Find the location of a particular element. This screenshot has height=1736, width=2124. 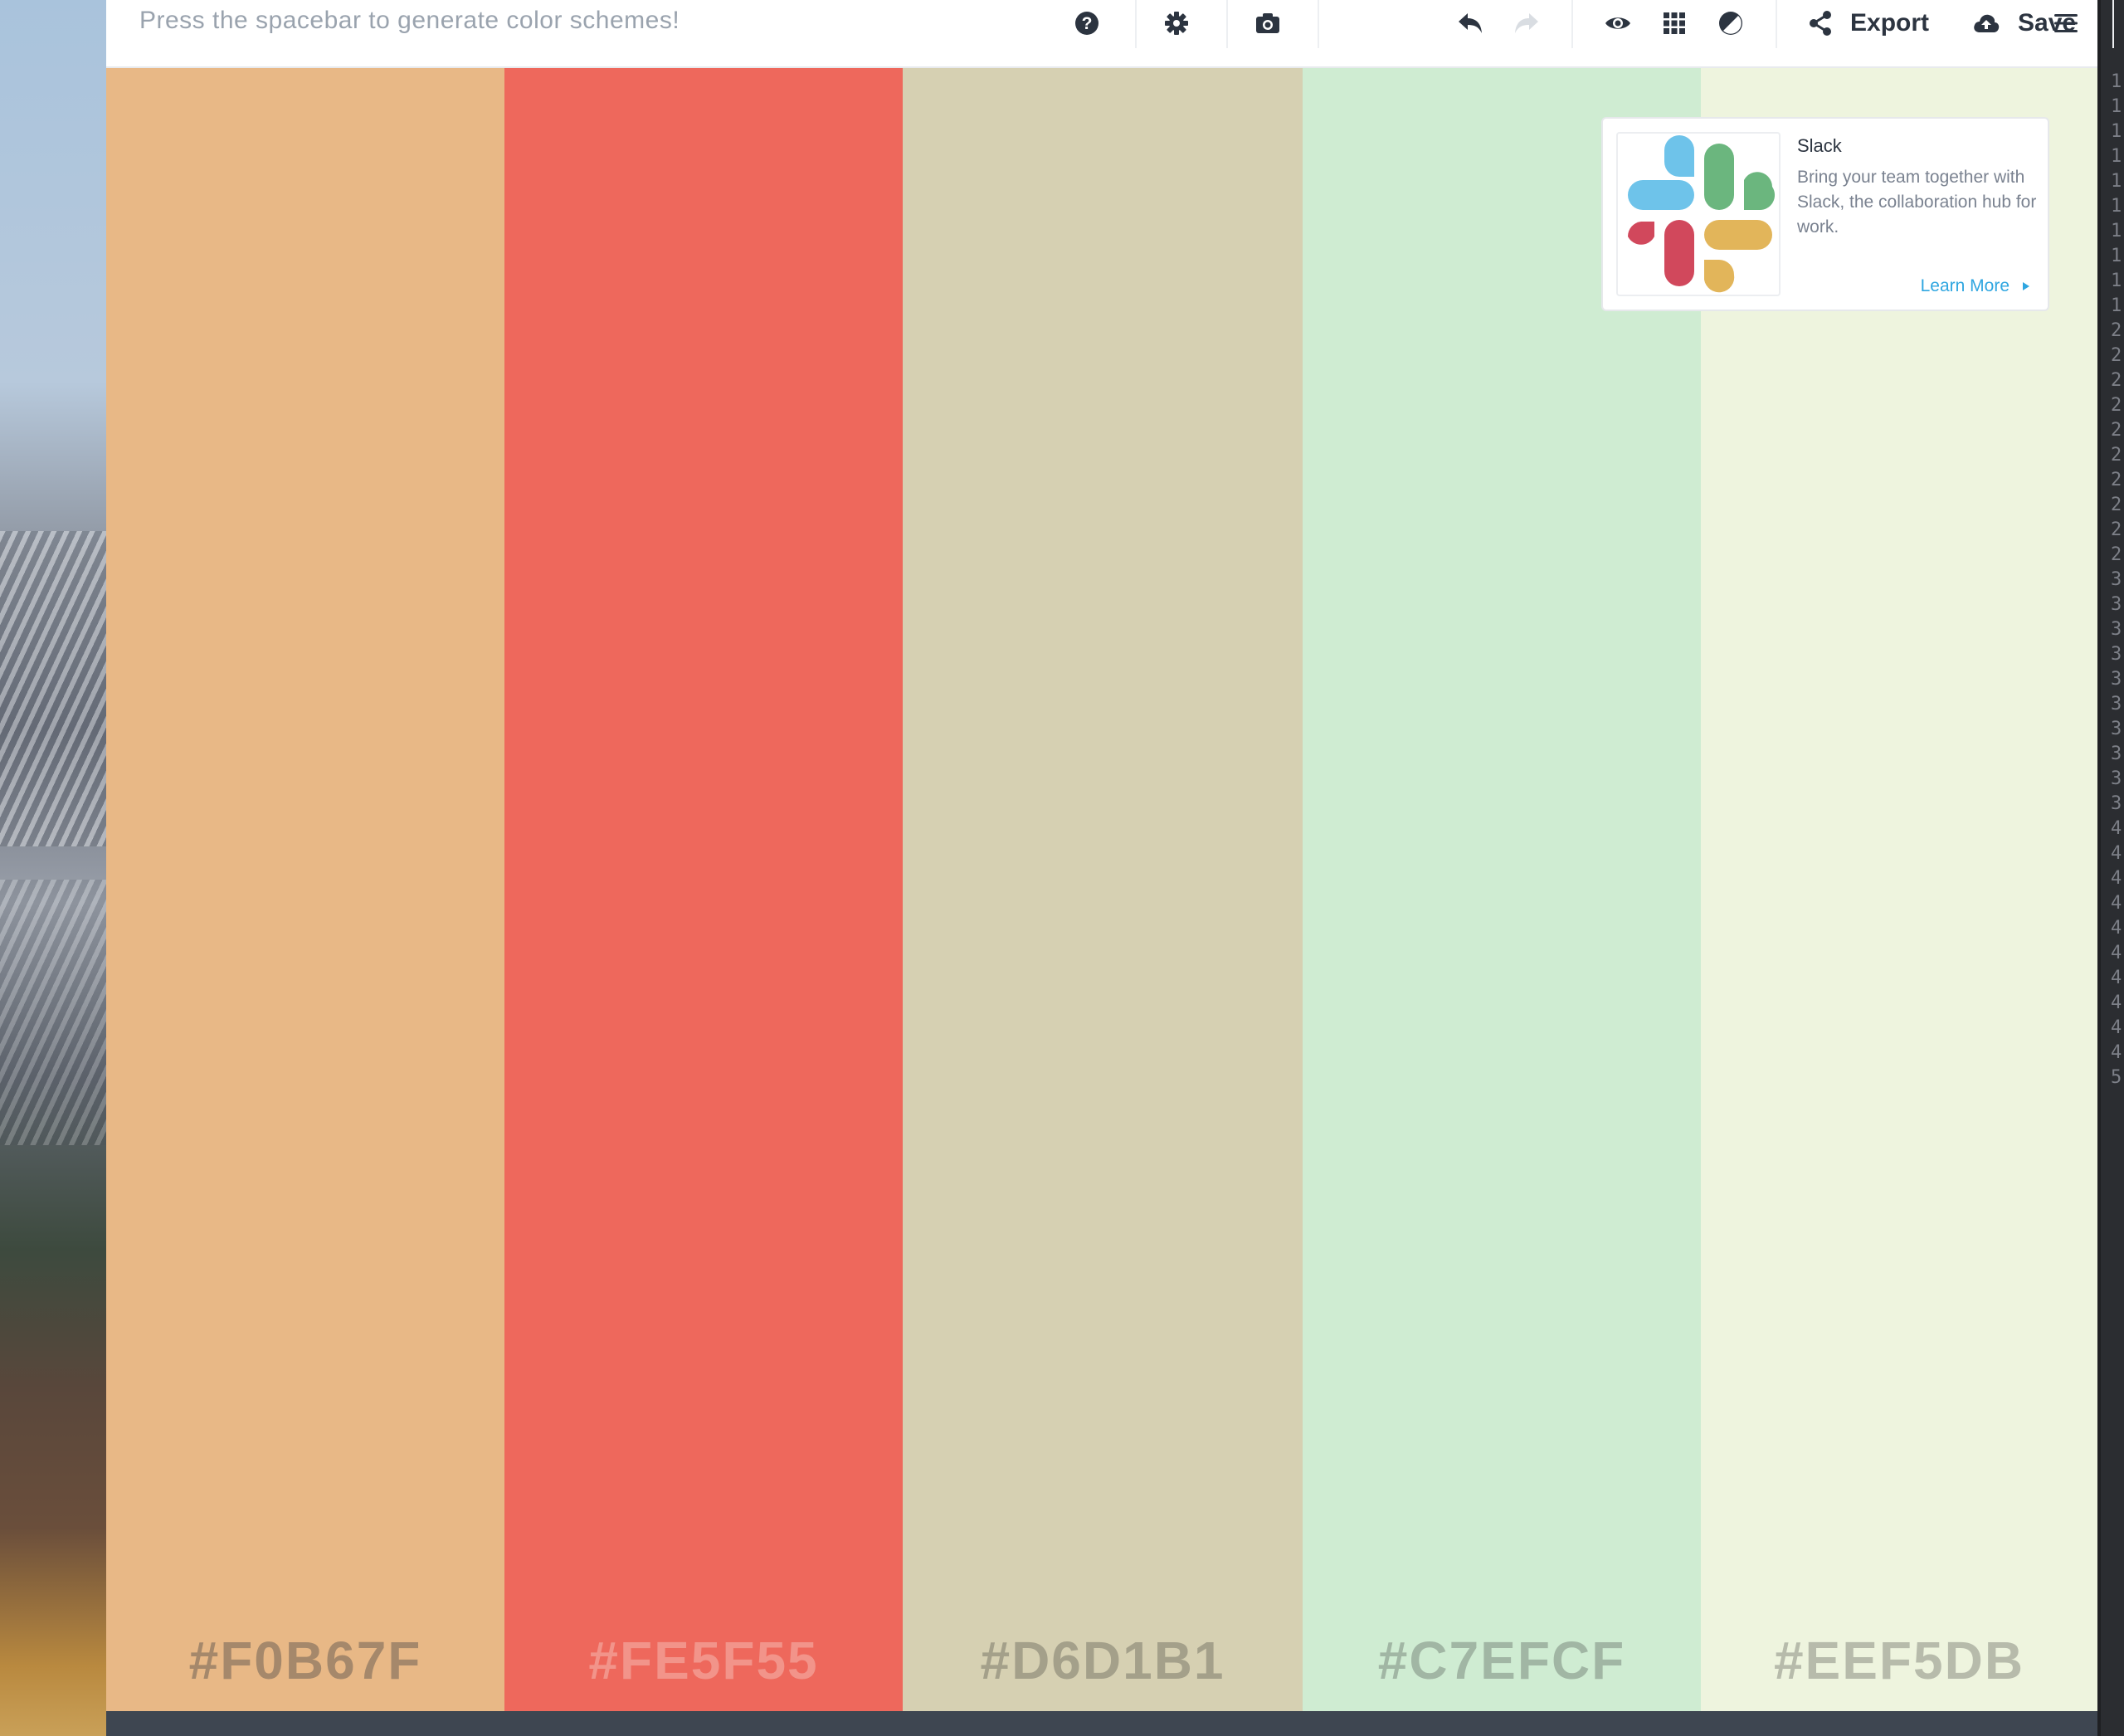

slack-logo is located at coordinates (1698, 214).